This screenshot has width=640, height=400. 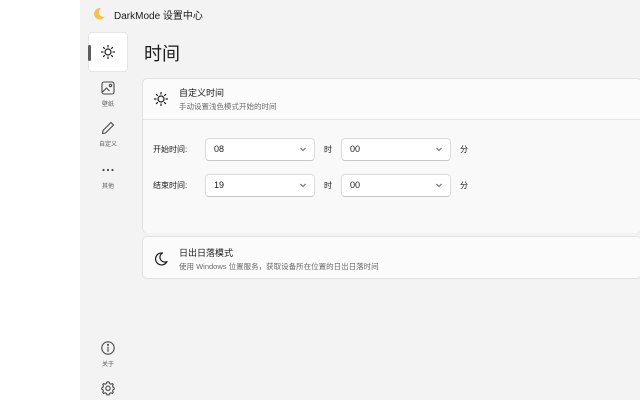 I want to click on gear-icon, so click(x=108, y=388).